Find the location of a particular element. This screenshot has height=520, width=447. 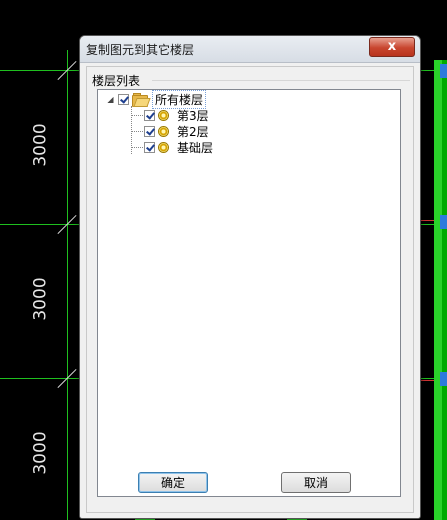

tree-item-label: 第3层 is located at coordinates (193, 115).